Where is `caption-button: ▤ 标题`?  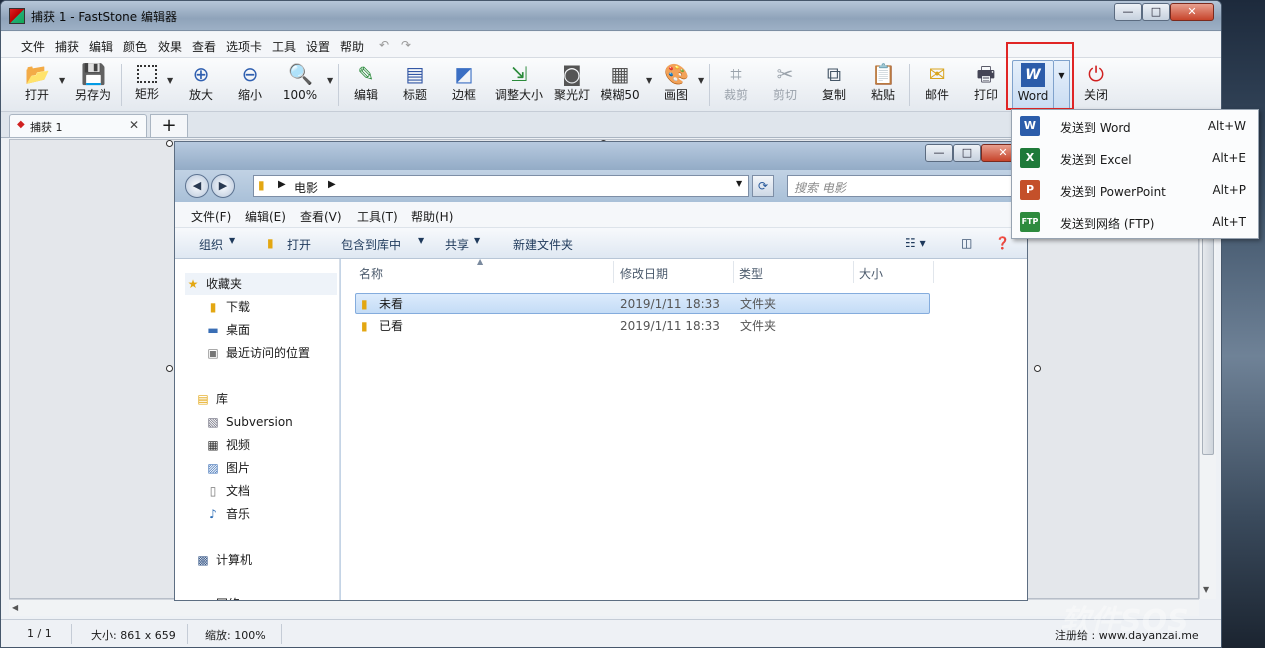 caption-button: ▤ 标题 is located at coordinates (415, 85).